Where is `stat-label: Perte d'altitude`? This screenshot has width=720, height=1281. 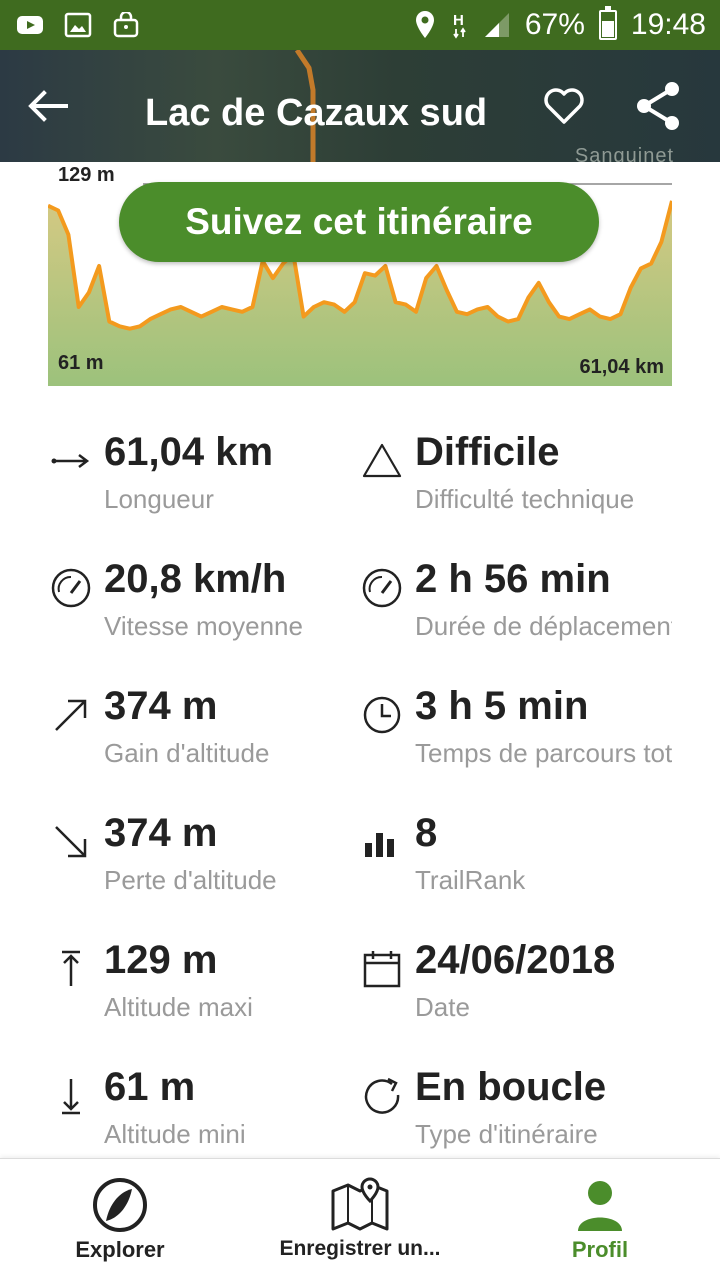 stat-label: Perte d'altitude is located at coordinates (190, 880).